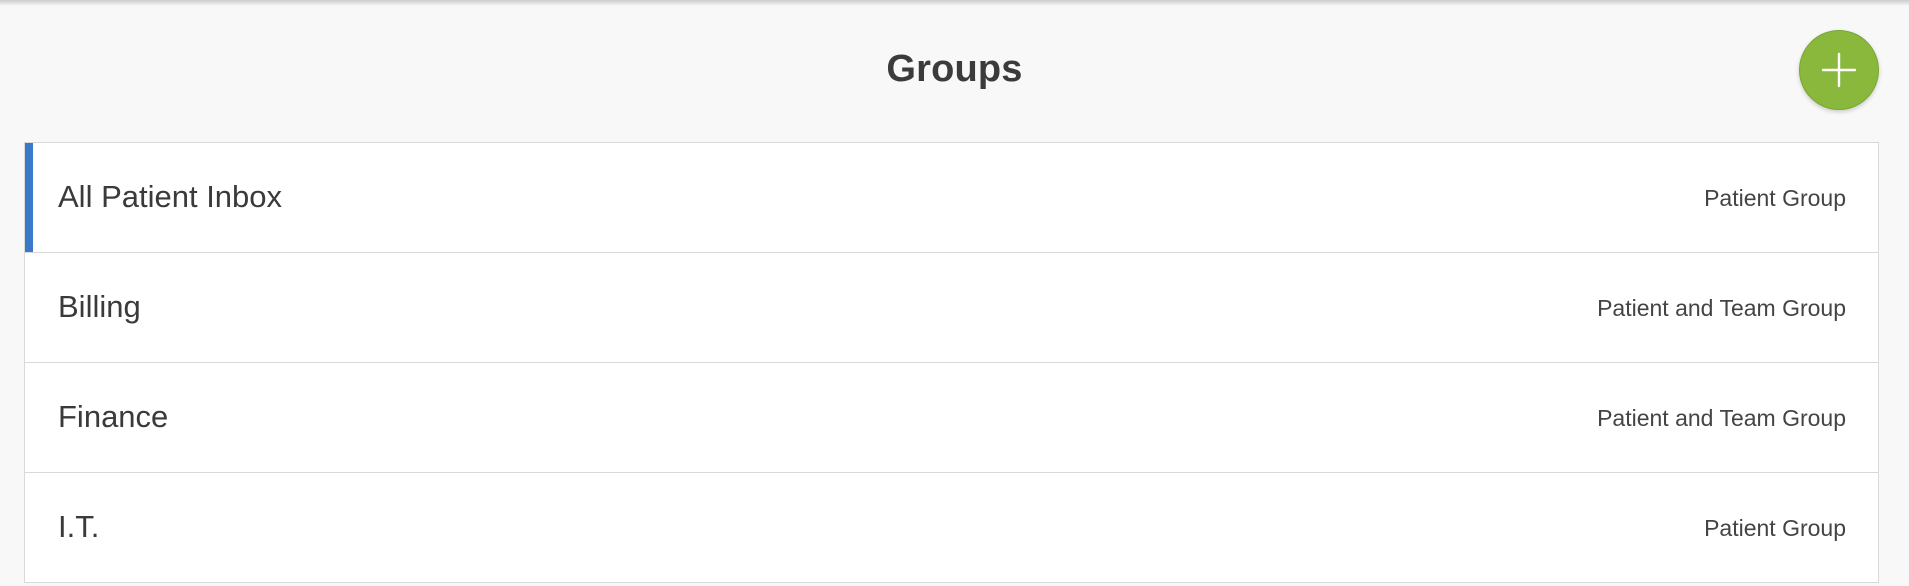 Image resolution: width=1909 pixels, height=586 pixels. I want to click on group-name: All Patient Inbox, so click(170, 196).